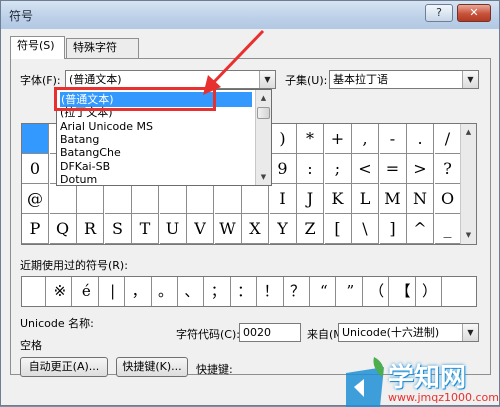 The image size is (500, 407). Describe the element at coordinates (87, 291) in the screenshot. I see `recent-symbol-cell: é` at that location.